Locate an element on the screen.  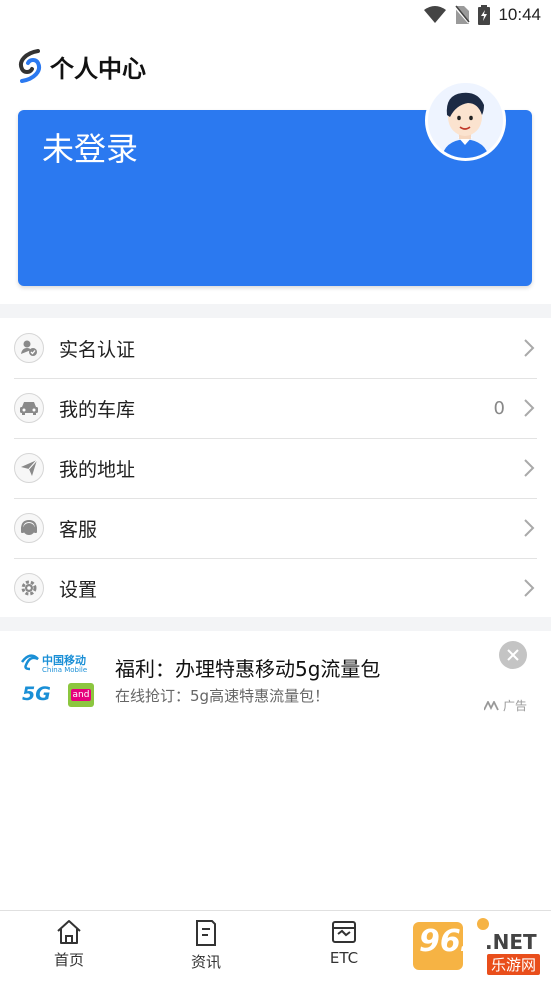
login-status: 未登录 is located at coordinates (90, 147).